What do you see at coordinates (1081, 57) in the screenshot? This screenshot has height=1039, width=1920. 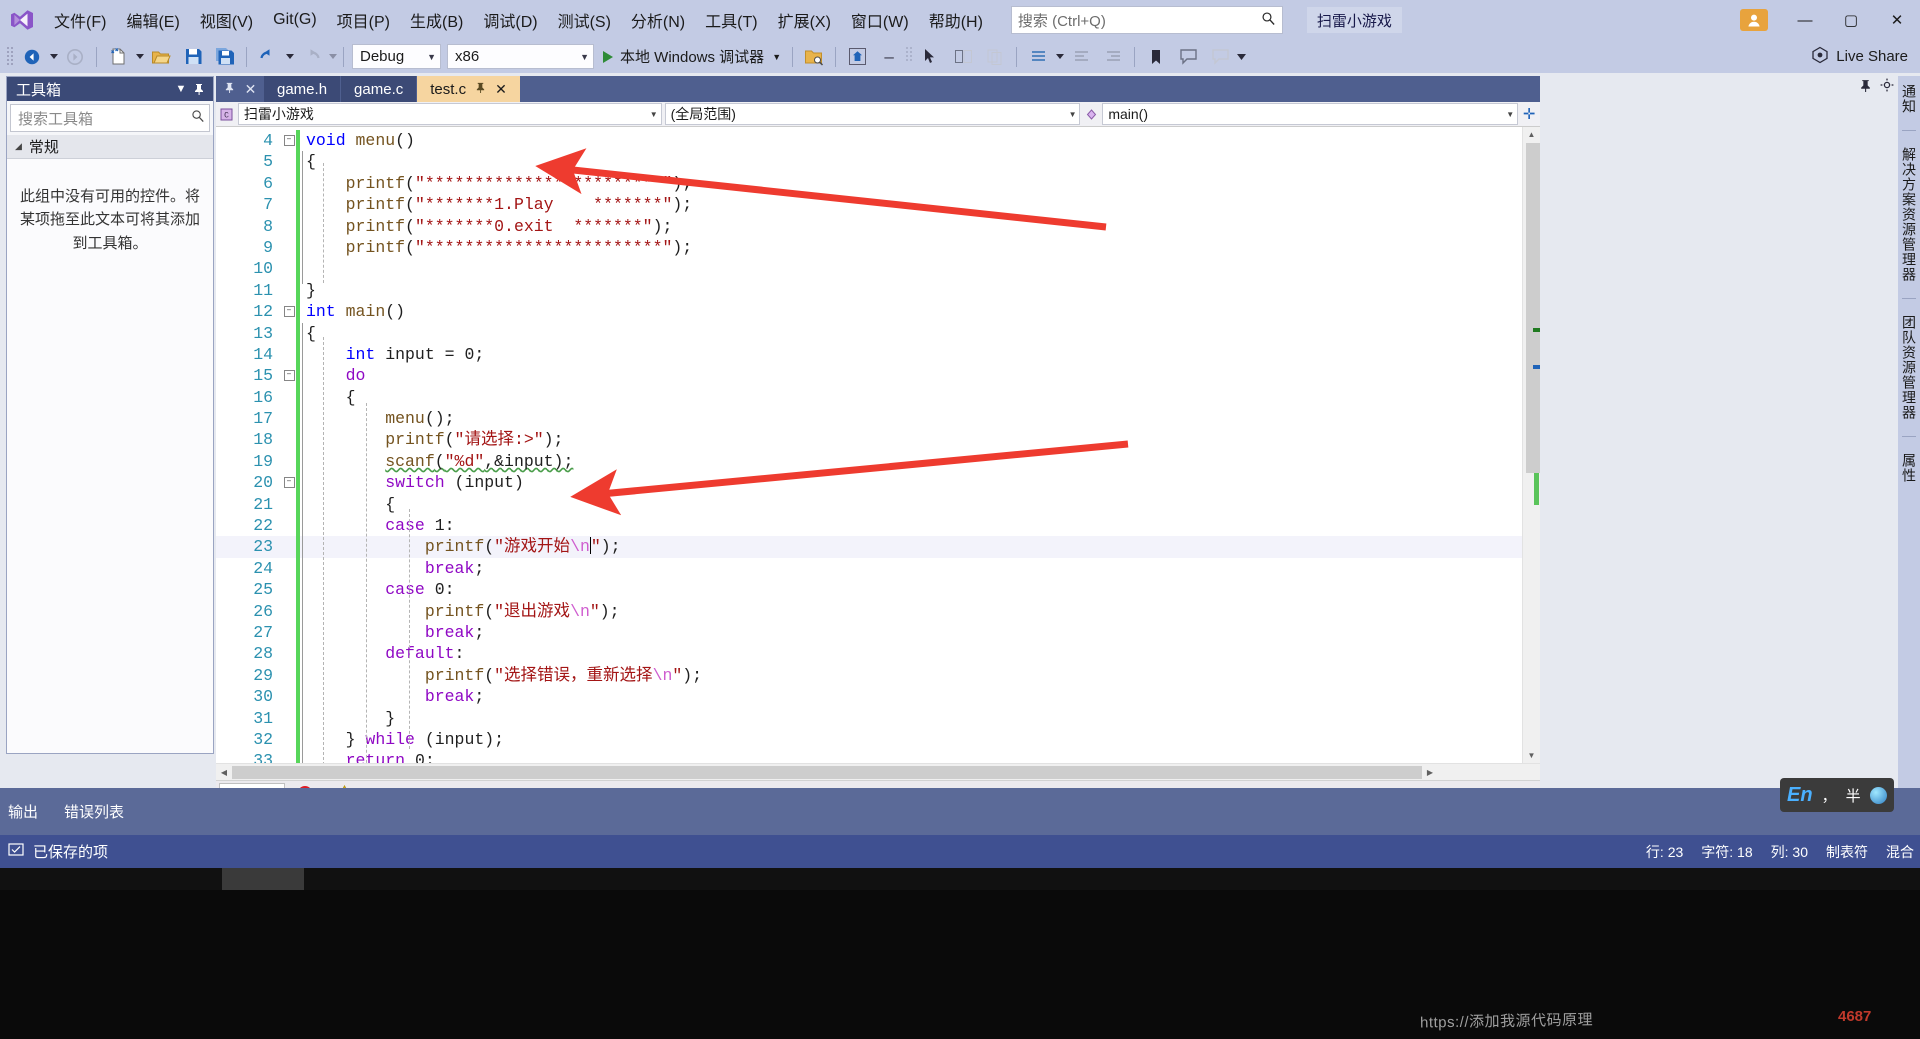 I see `align-left-button` at bounding box center [1081, 57].